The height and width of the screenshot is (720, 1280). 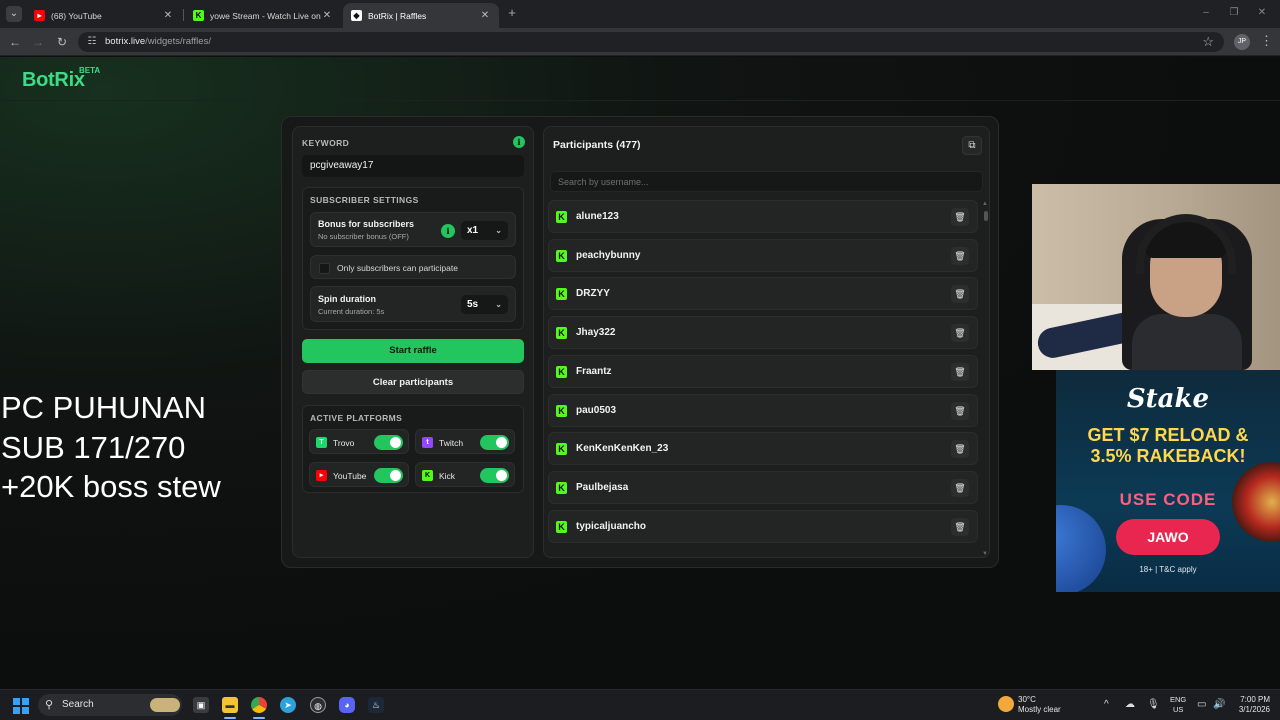 I want to click on tab-search-button: ⌄, so click(x=14, y=14).